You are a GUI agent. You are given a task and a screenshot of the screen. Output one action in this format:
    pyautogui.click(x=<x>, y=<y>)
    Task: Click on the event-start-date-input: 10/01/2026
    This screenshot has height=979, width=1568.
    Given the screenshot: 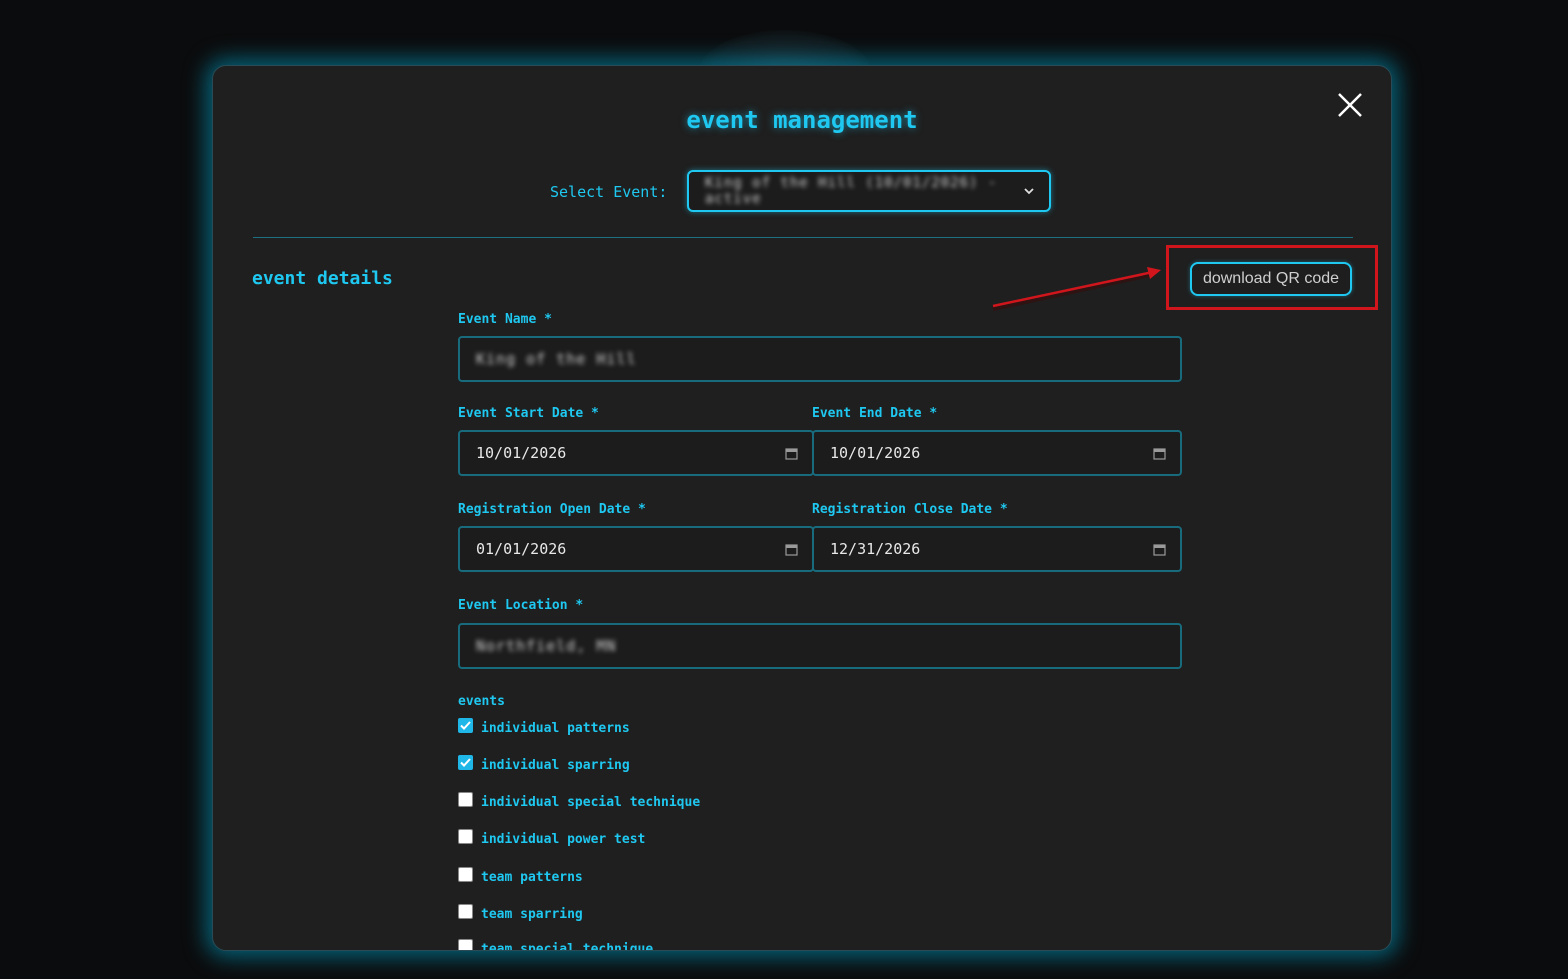 What is the action you would take?
    pyautogui.click(x=636, y=453)
    